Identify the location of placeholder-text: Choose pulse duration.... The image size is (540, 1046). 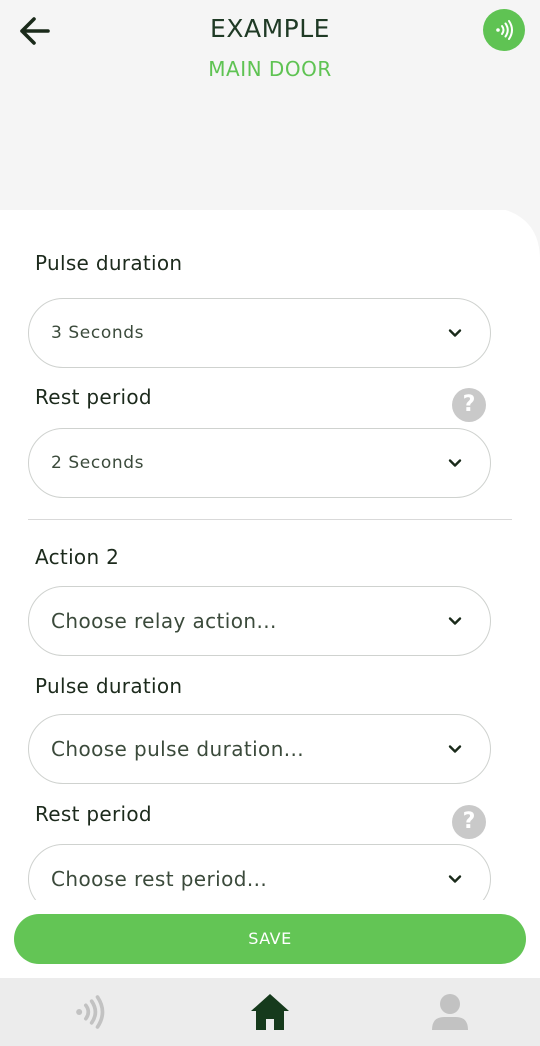
(178, 749).